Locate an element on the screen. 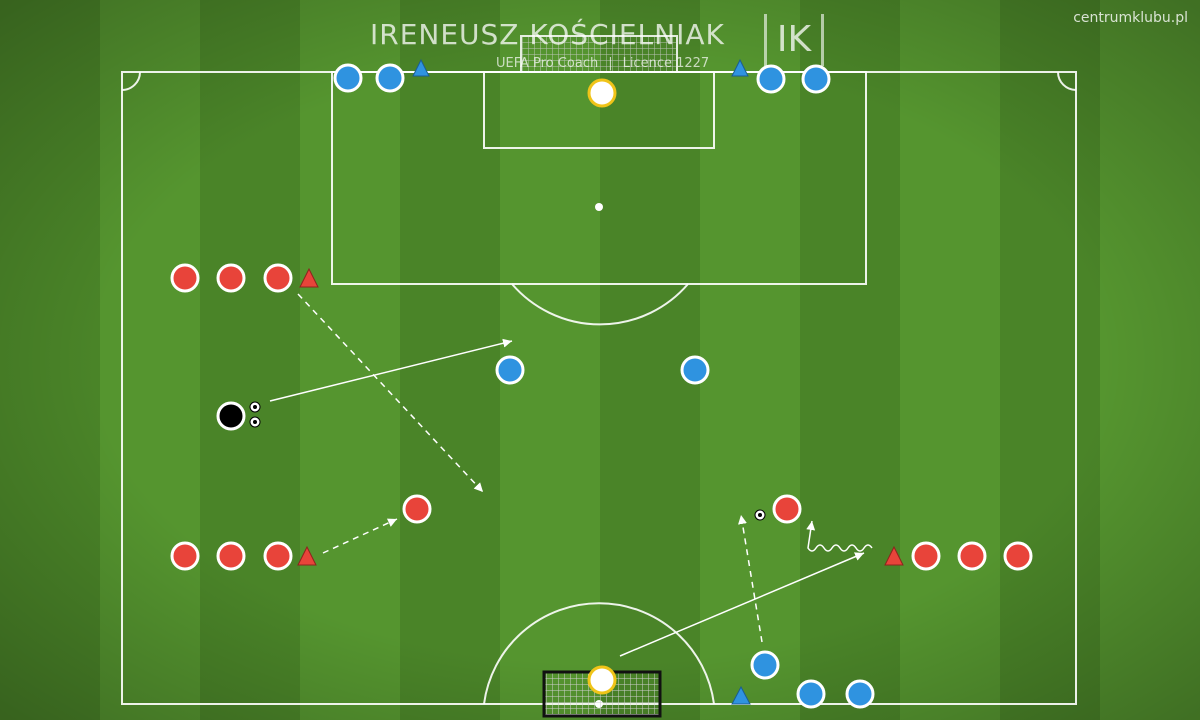  coach-name: IRENEUSZ KOŚCIELNIAK is located at coordinates (547, 34).